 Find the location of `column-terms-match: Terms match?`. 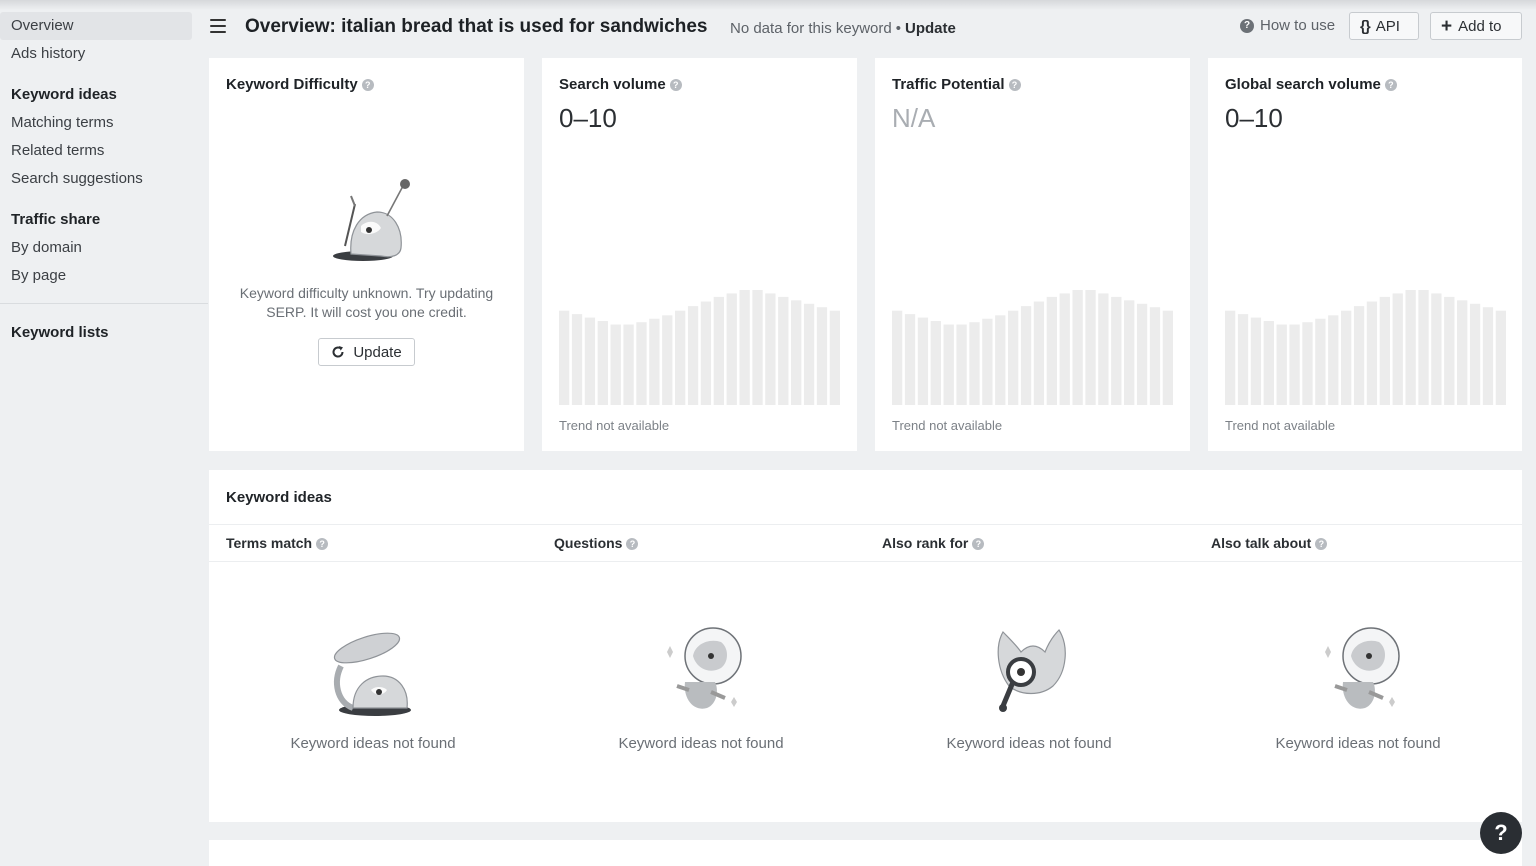

column-terms-match: Terms match? is located at coordinates (277, 543).